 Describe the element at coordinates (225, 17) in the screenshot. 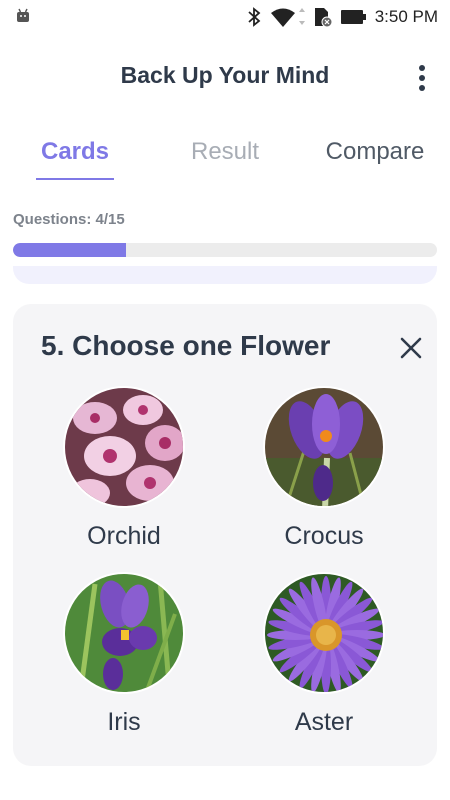

I see `status-bar: 3:50 PM` at that location.